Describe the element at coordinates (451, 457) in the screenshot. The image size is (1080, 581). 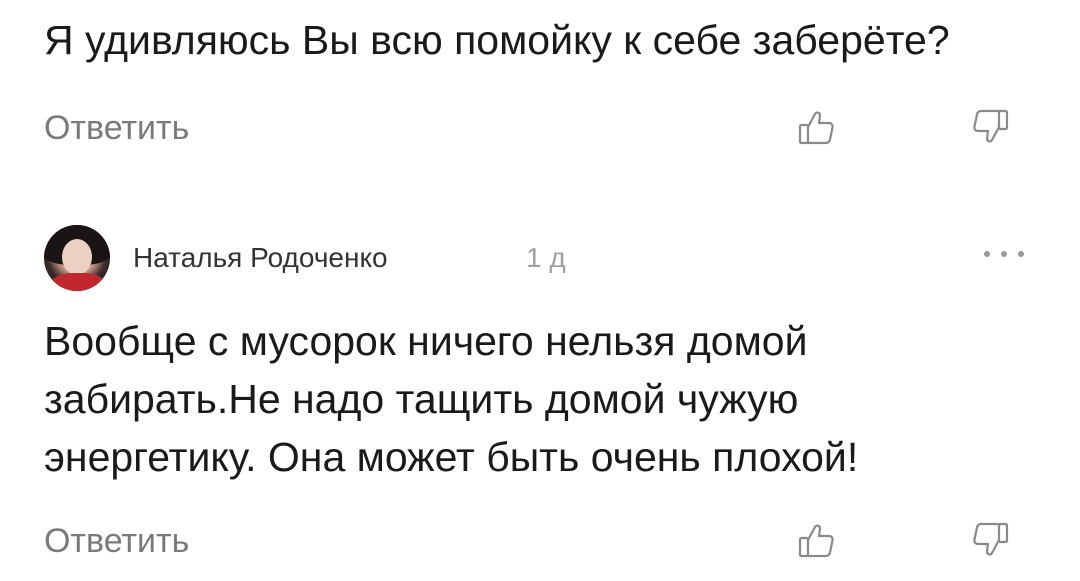
I see `comment-text-line: энергетику. Она может быть очень плохой!` at that location.